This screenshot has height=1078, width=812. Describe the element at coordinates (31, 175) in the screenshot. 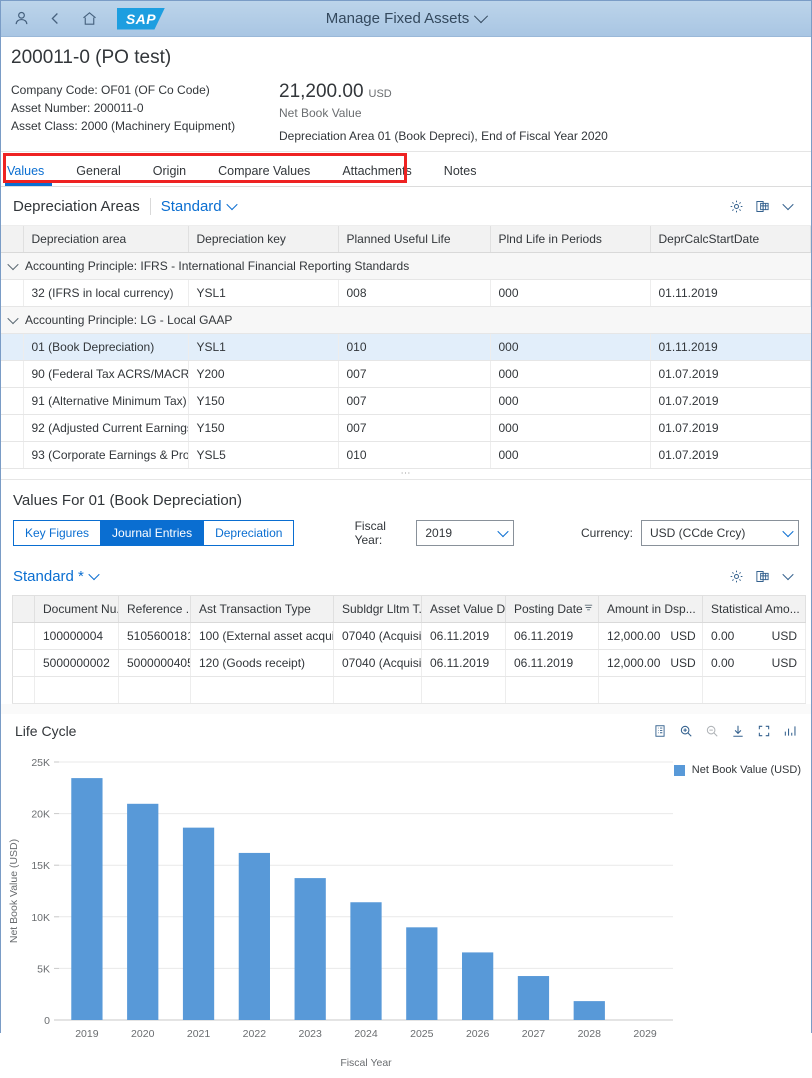

I see `tab-values: Values` at that location.